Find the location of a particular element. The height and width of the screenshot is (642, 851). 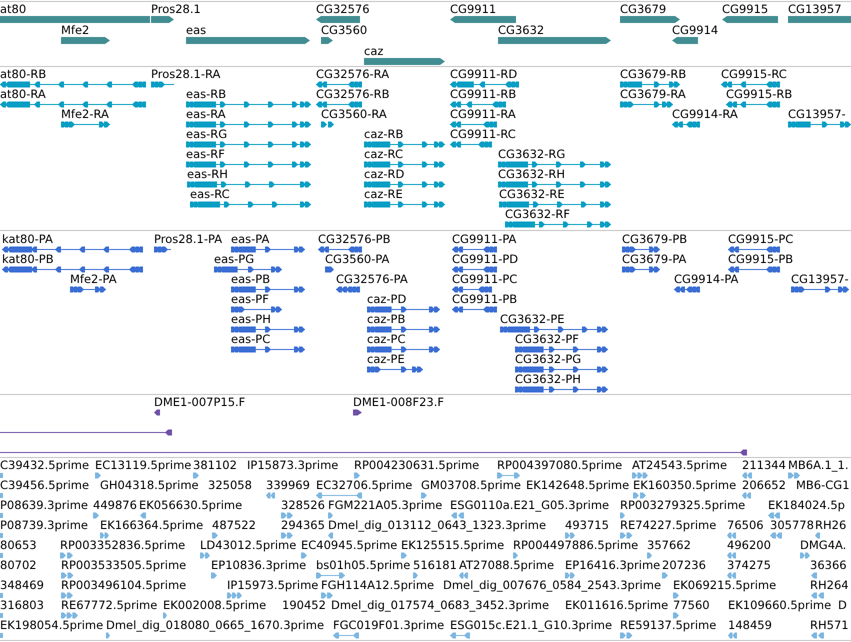

transcript-label: CG9911-RC is located at coordinates (483, 134).